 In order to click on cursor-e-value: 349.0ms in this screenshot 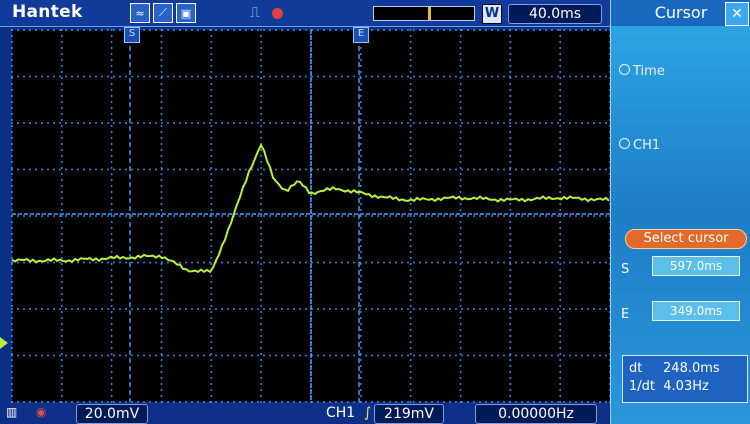, I will do `click(696, 311)`.